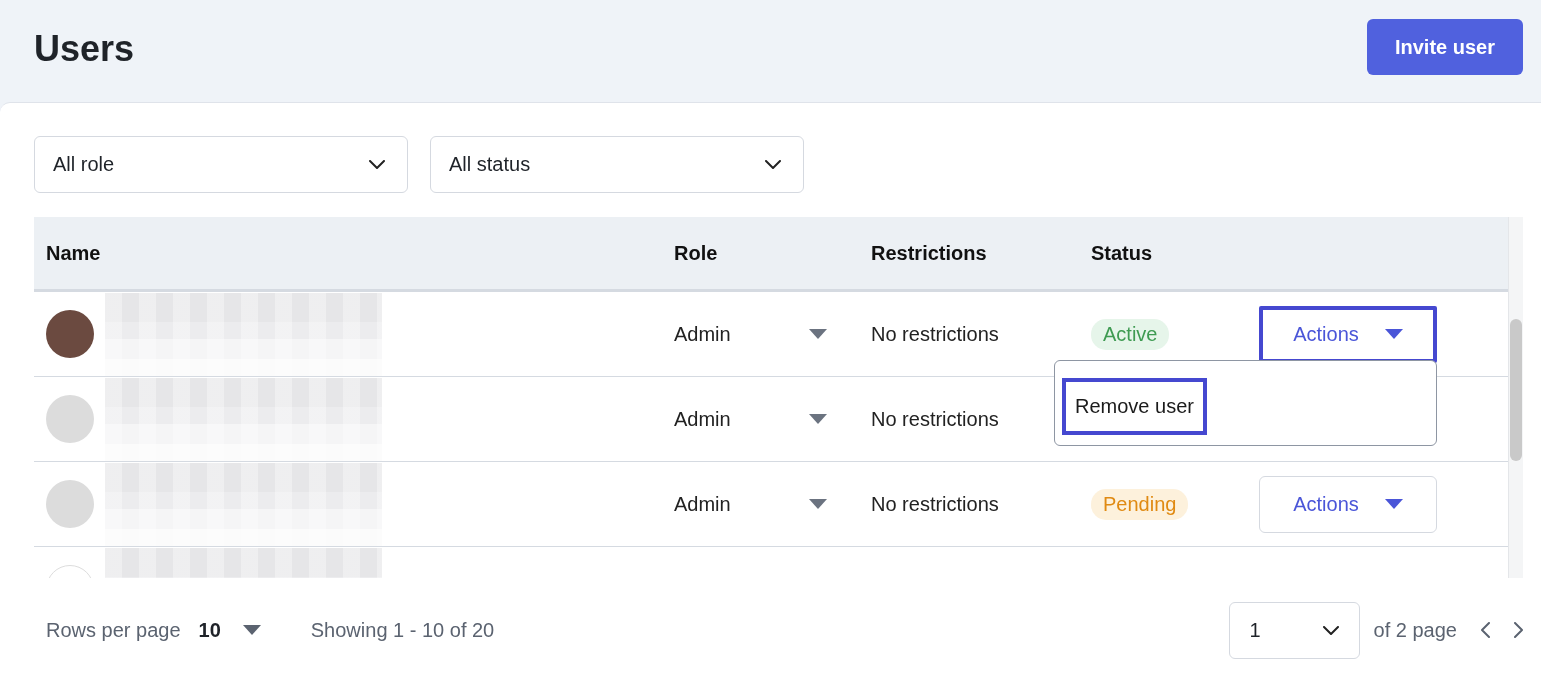 The height and width of the screenshot is (692, 1541). I want to click on page-select: 1, so click(1294, 630).